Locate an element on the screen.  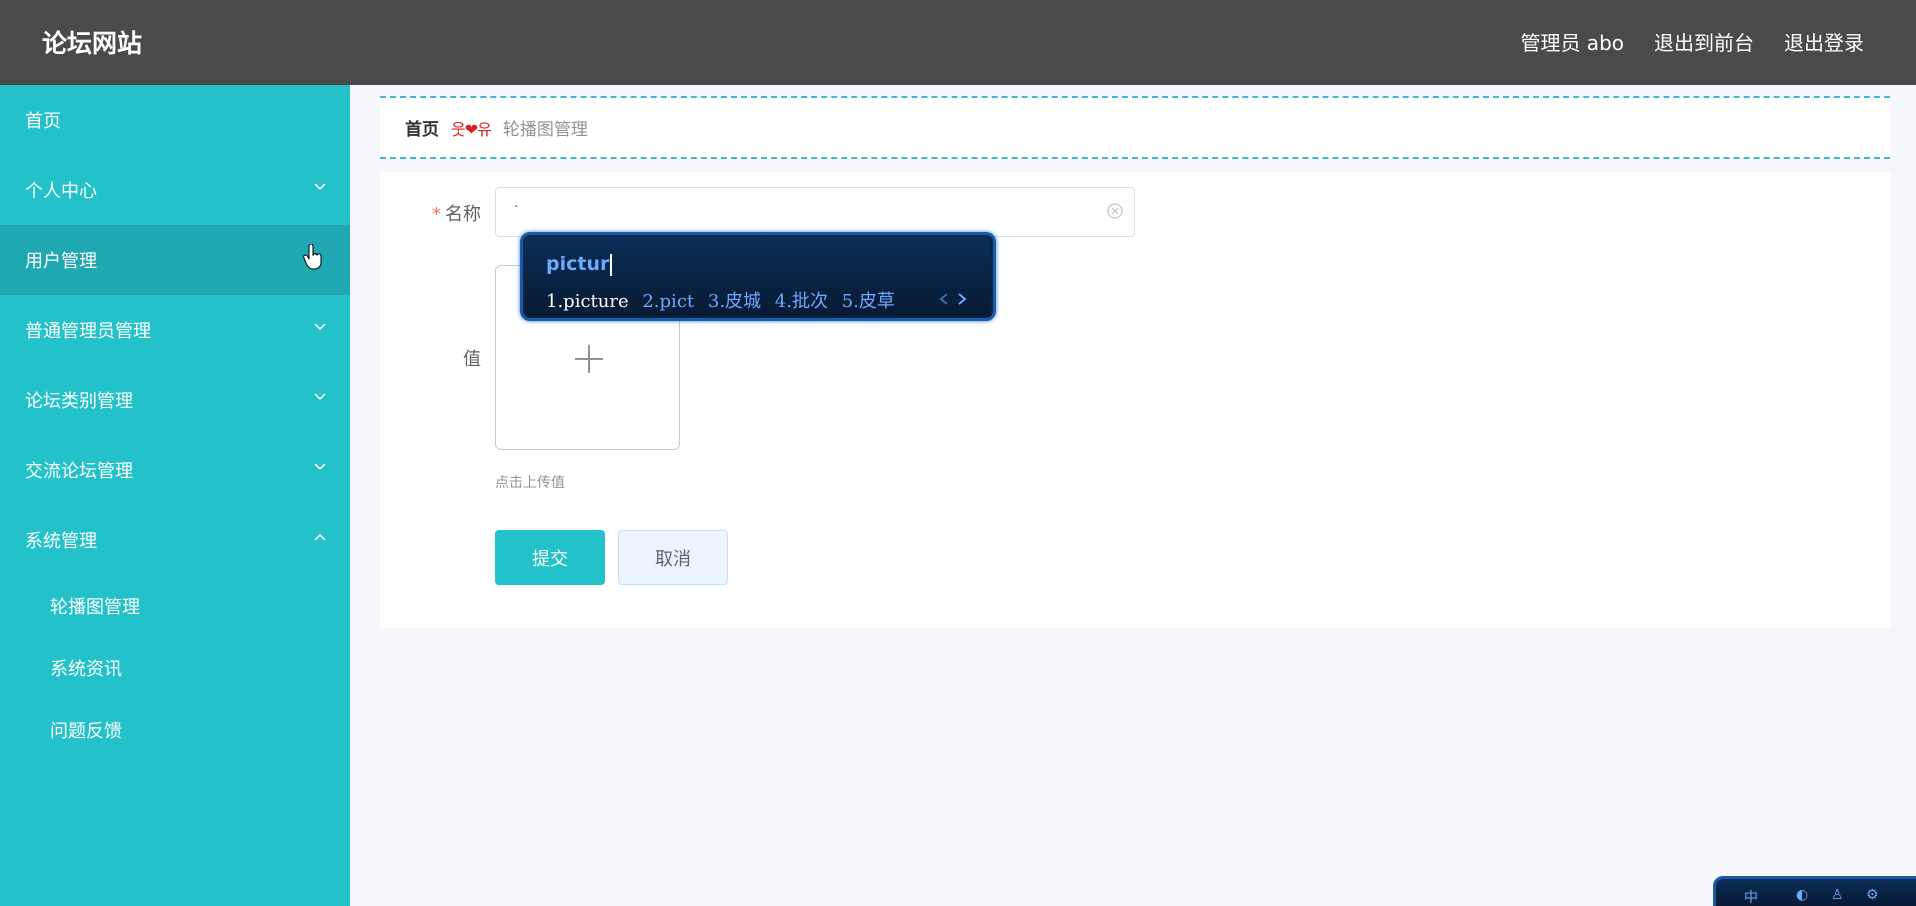
admin-user-label: 管理员 abo is located at coordinates (1572, 41).